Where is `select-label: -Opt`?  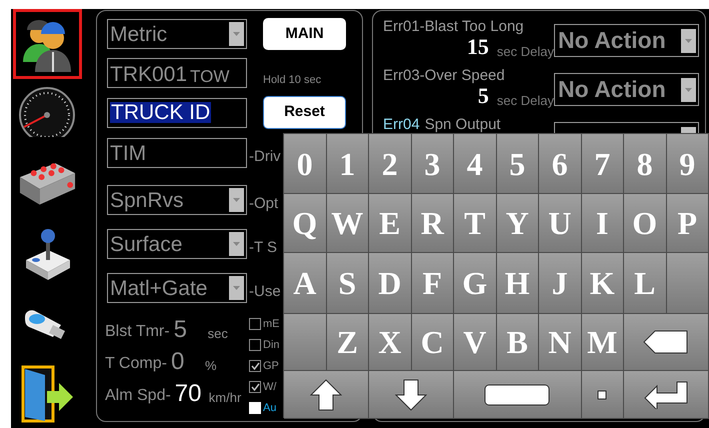
select-label: -Opt is located at coordinates (263, 204).